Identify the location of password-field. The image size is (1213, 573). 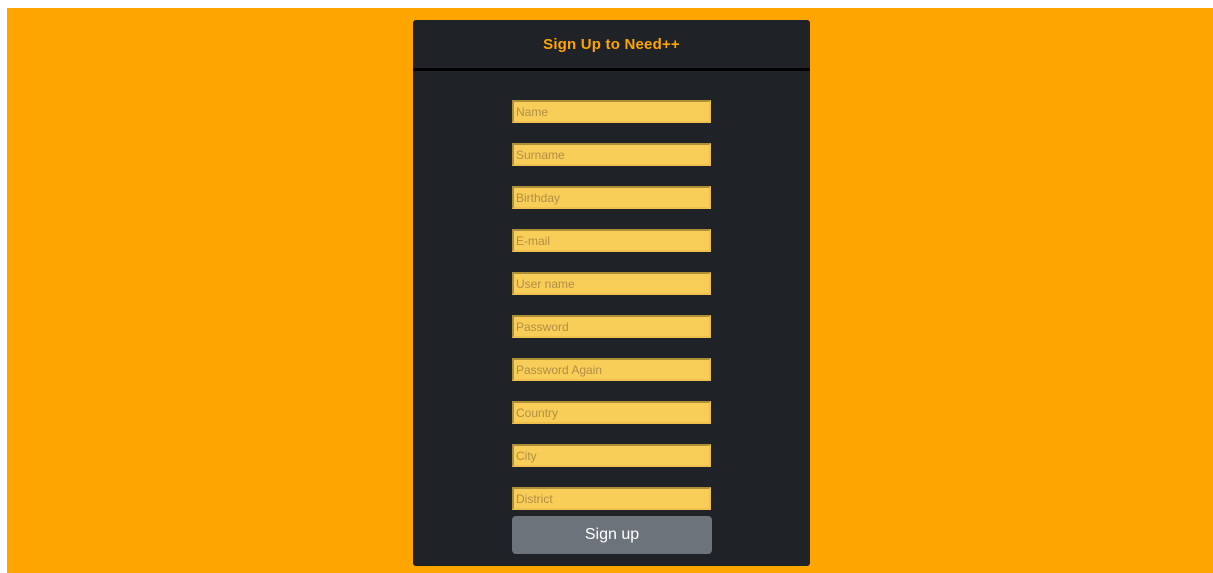
(611, 326).